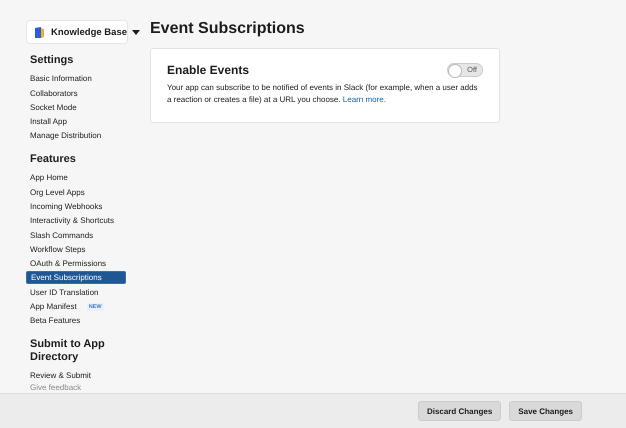 This screenshot has height=428, width=626. I want to click on footer-button: Discard Changes, so click(460, 411).